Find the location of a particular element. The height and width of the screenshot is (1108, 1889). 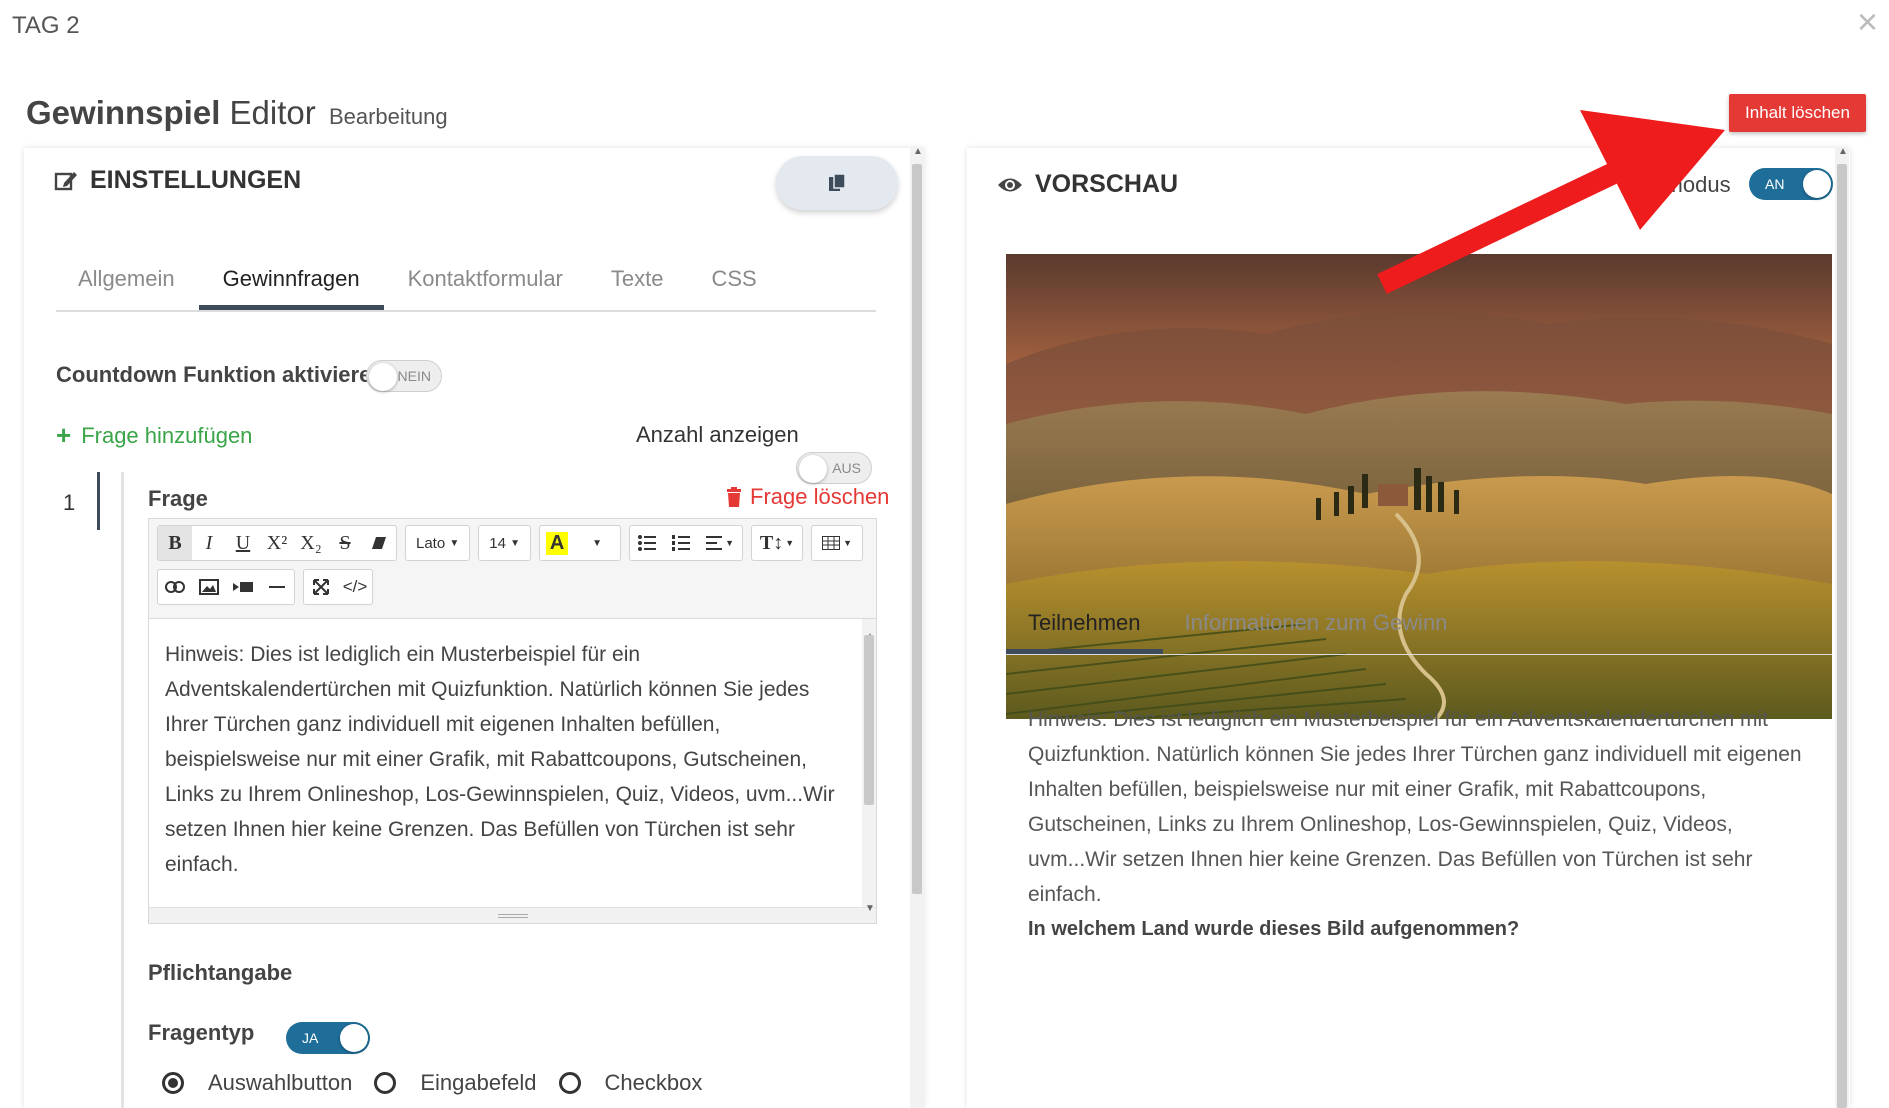

tab-texte: Texte is located at coordinates (637, 285).